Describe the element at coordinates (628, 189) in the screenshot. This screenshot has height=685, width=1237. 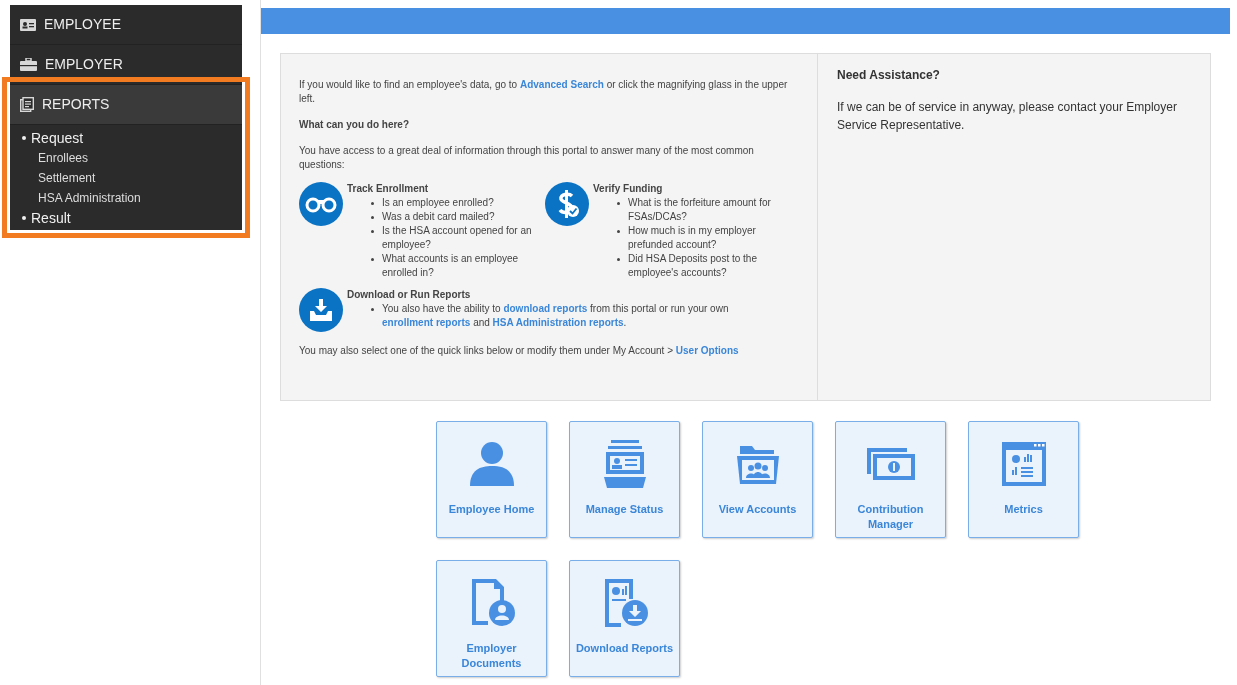
I see `feature-title: Verify Funding` at that location.